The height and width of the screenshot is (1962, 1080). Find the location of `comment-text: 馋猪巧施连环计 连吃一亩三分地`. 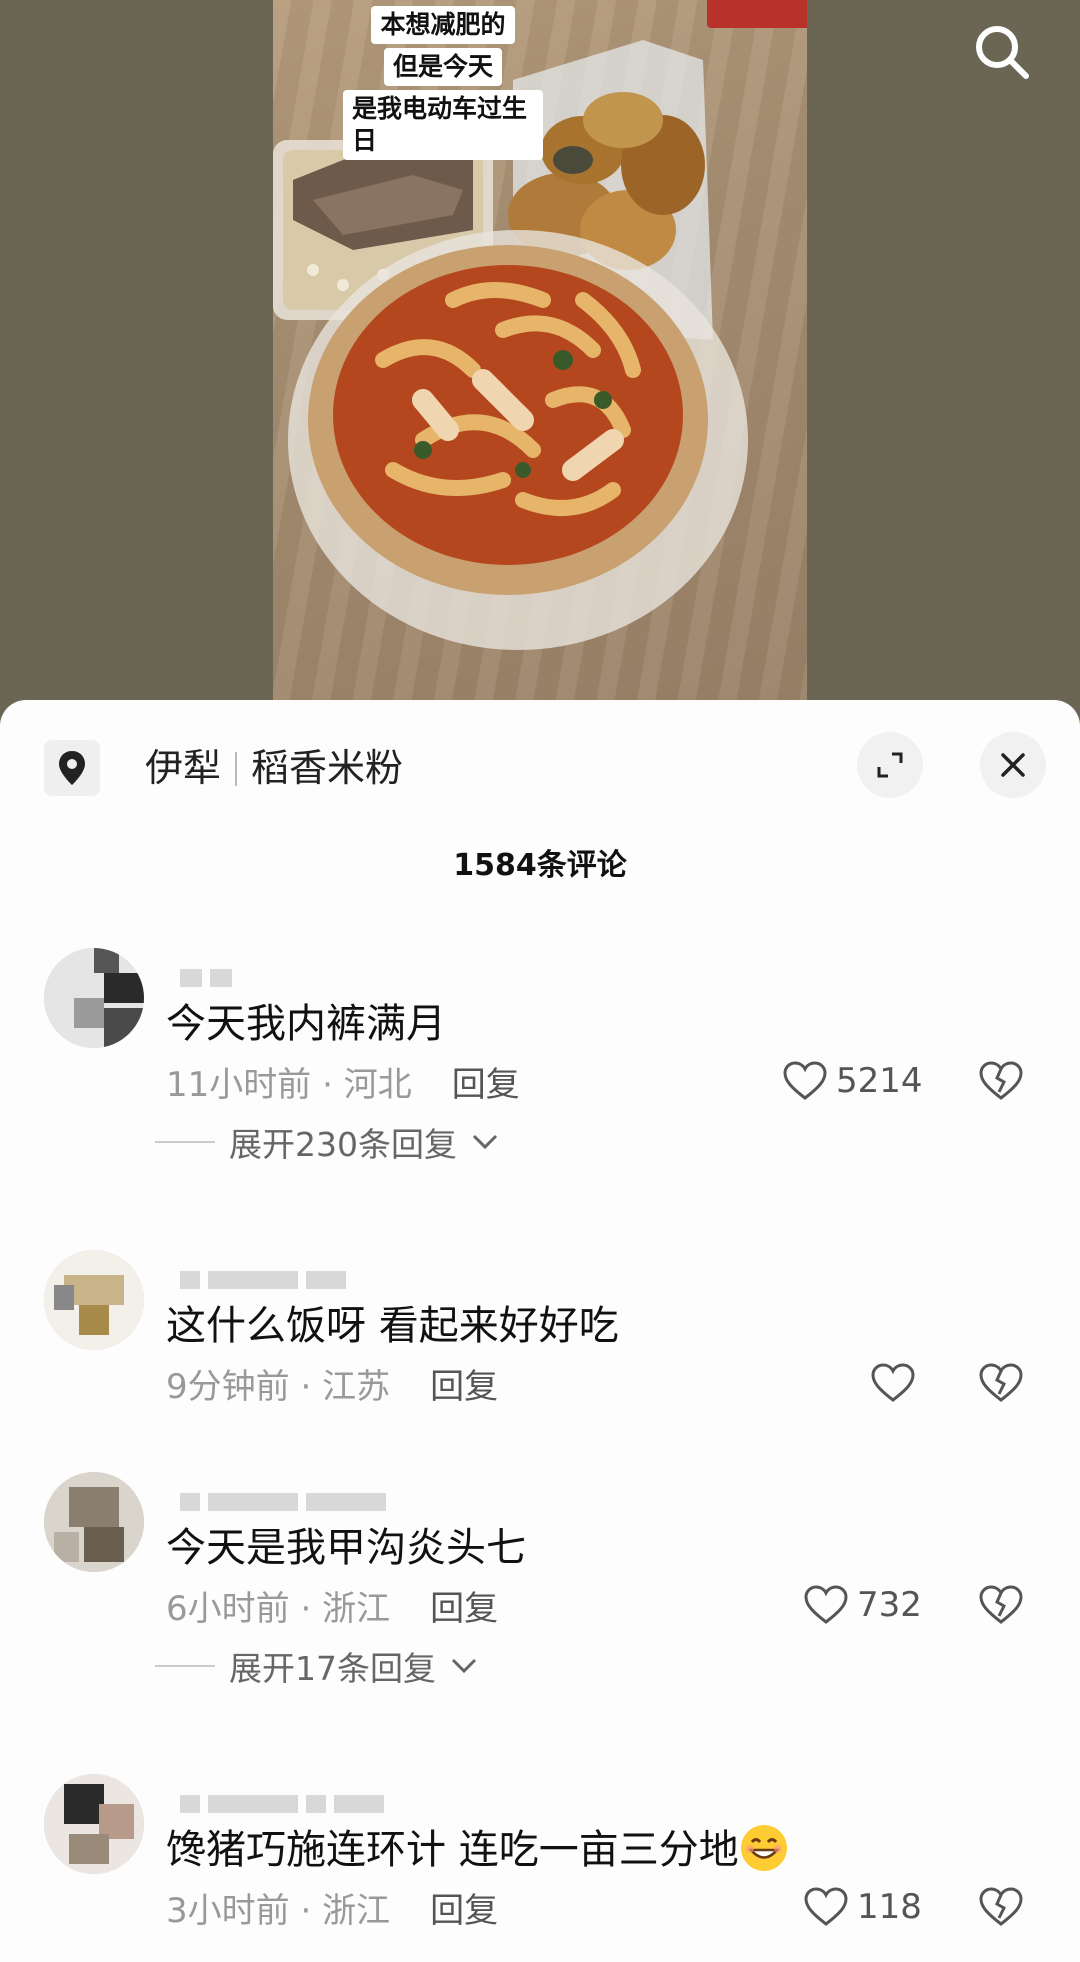

comment-text: 馋猪巧施连环计 连吃一亩三分地 is located at coordinates (476, 1850).